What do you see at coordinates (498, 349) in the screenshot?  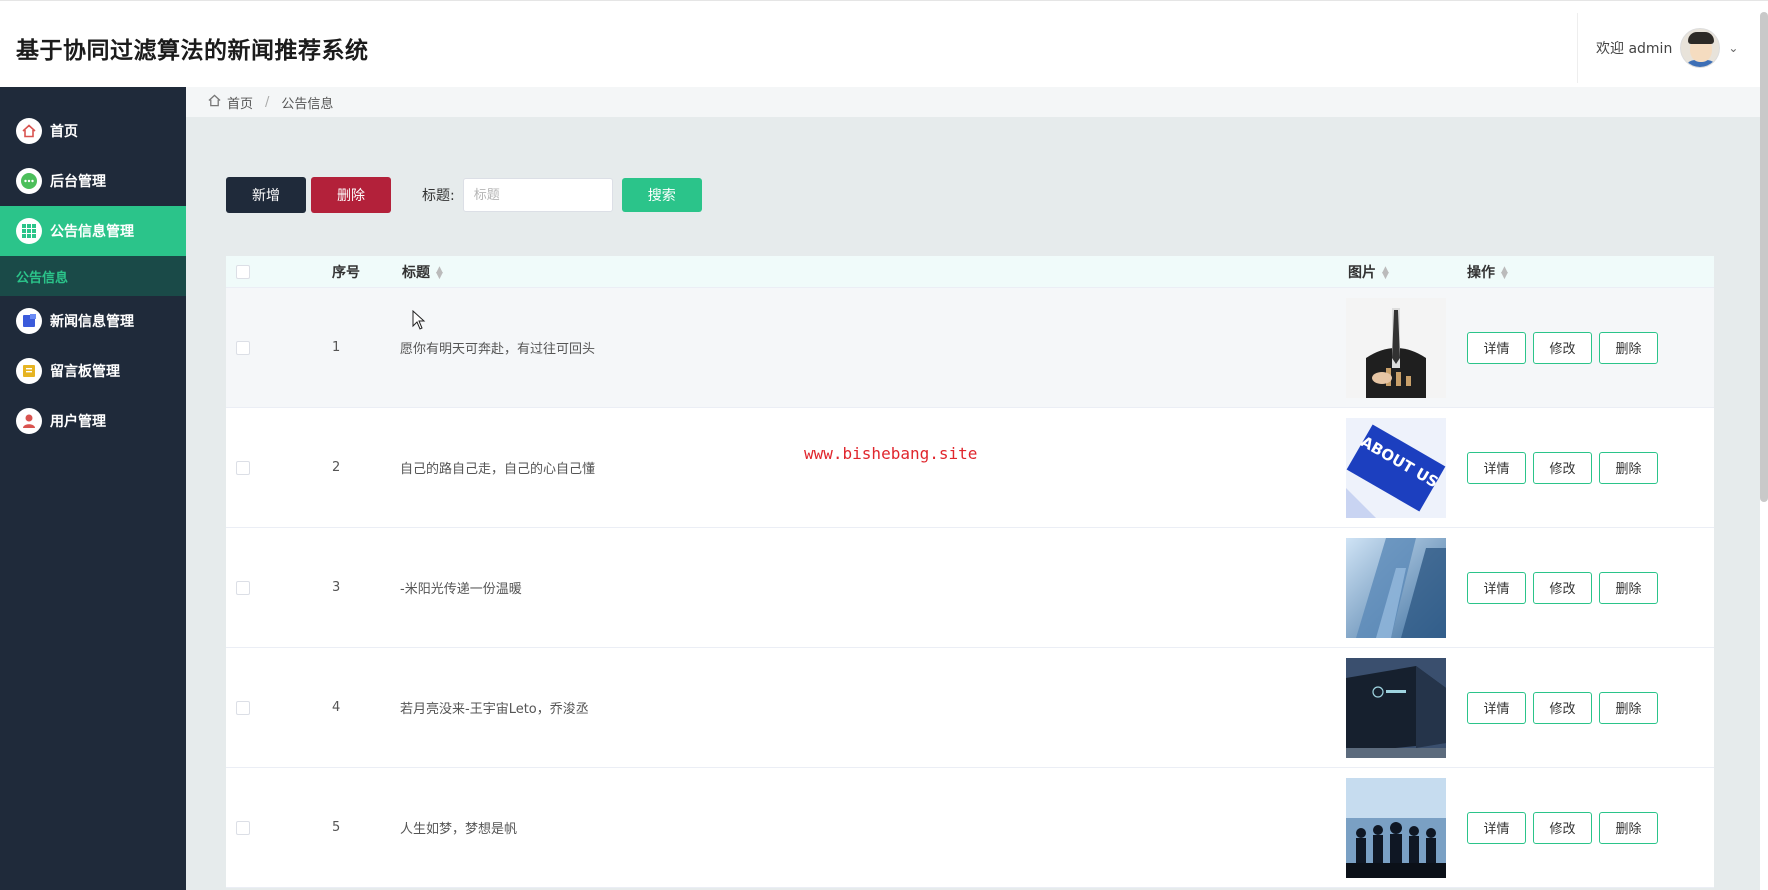 I see `row-title: 愿你有明天可奔赴，有过往可回头` at bounding box center [498, 349].